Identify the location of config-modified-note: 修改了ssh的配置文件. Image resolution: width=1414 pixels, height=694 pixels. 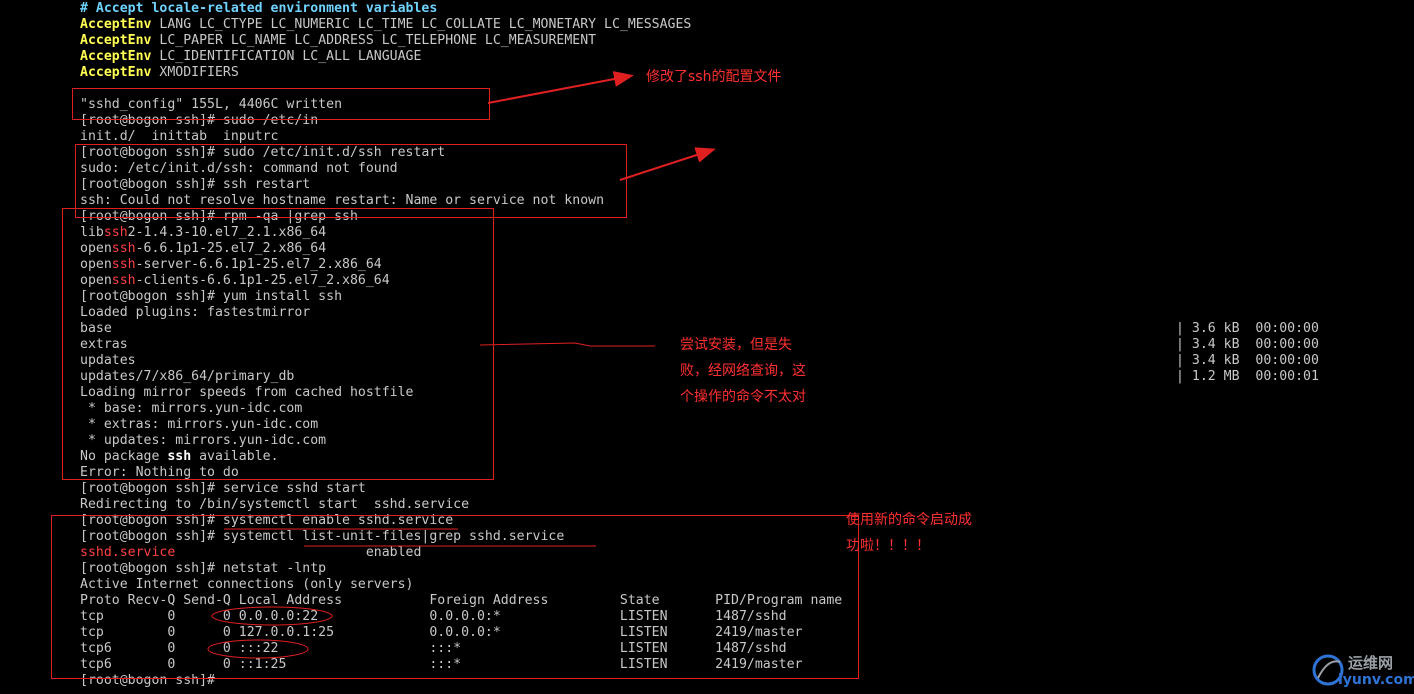
(714, 77).